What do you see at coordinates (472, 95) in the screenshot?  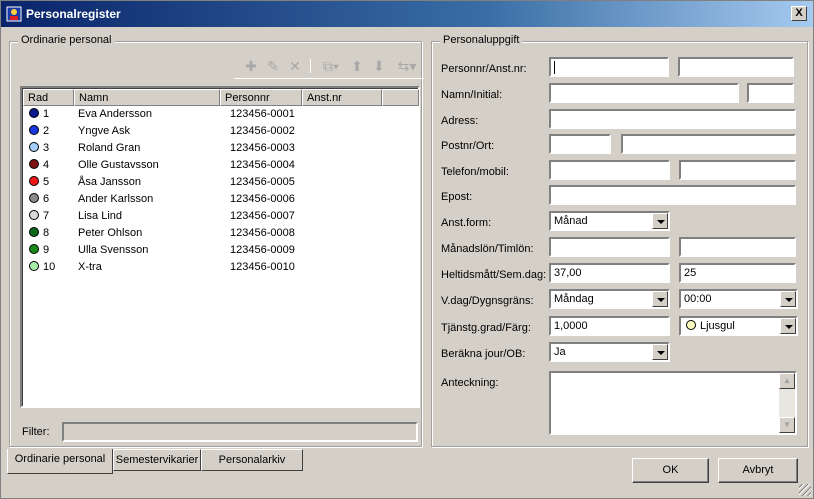 I see `namn-label: Namn/Initial:` at bounding box center [472, 95].